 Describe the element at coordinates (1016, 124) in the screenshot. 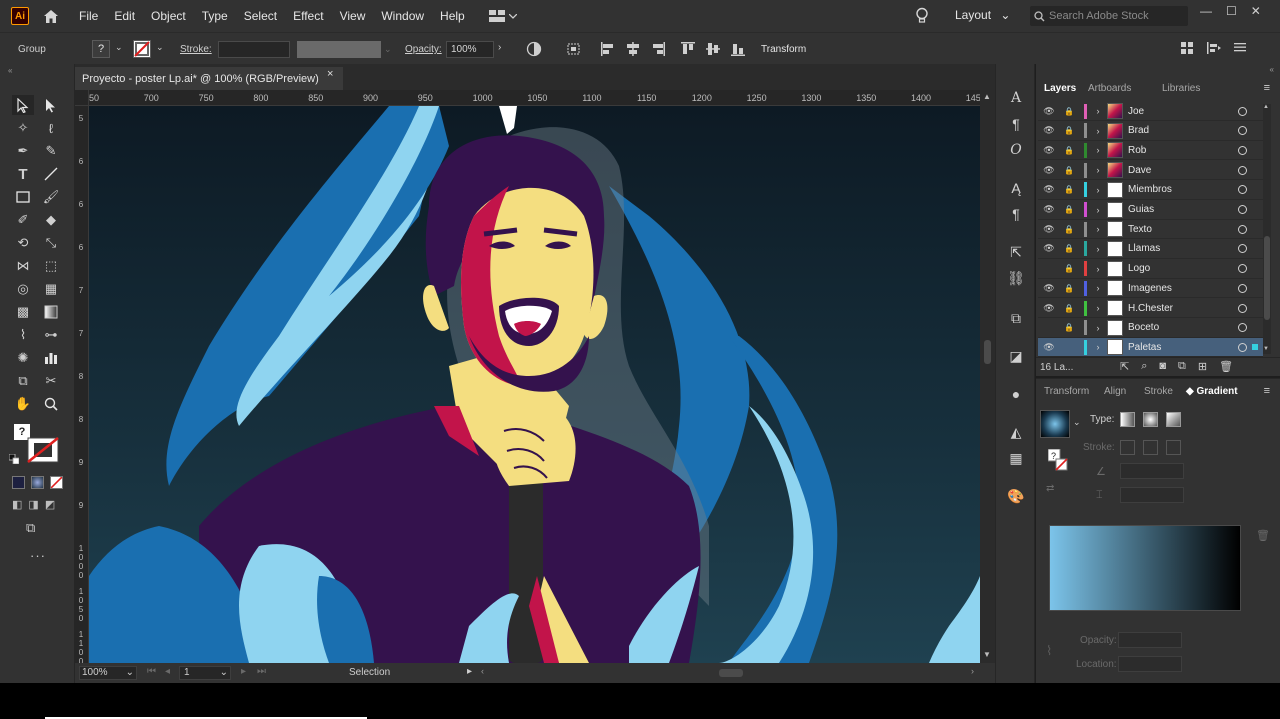

I see `paragraph-panel-icon: ¶` at that location.